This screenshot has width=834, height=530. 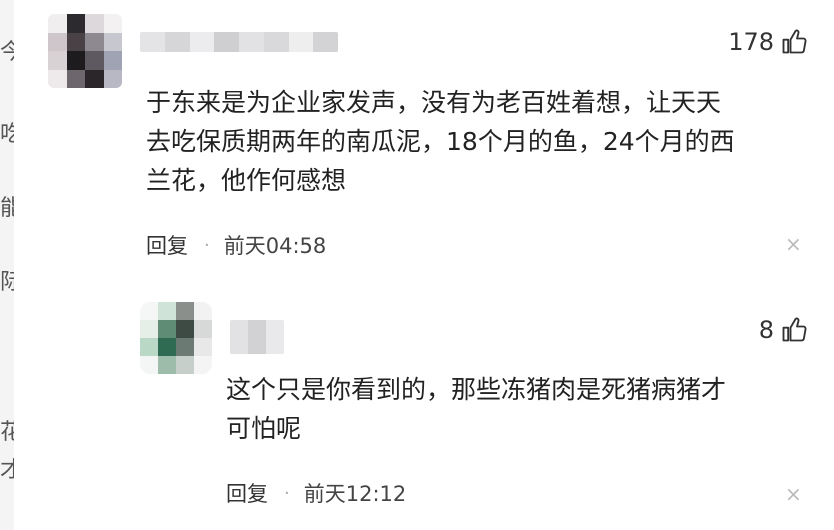 What do you see at coordinates (7, 52) in the screenshot?
I see `edge-glyph: 今` at bounding box center [7, 52].